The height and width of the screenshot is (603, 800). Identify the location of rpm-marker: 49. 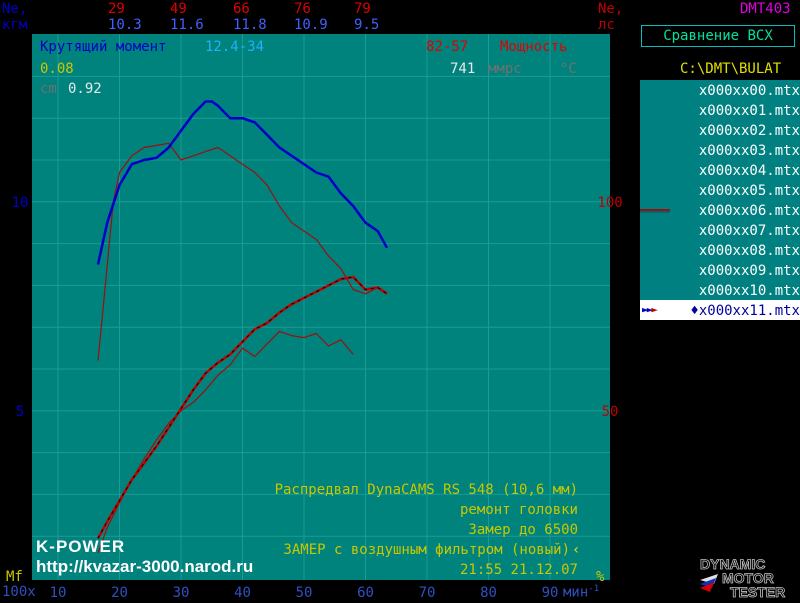
(178, 9).